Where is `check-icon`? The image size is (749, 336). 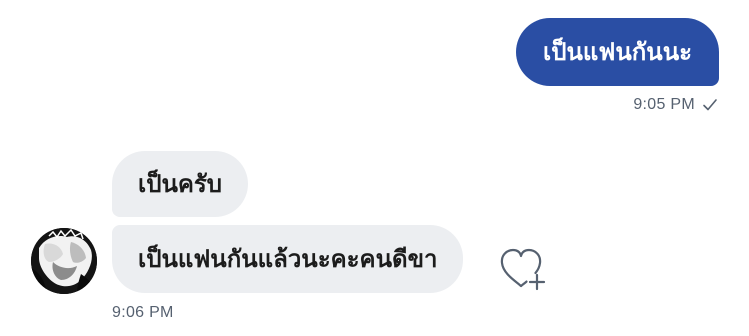 check-icon is located at coordinates (710, 105).